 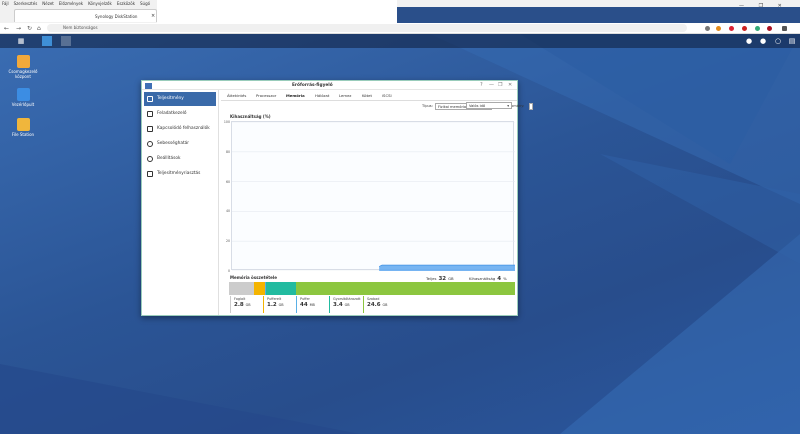 What do you see at coordinates (66, 41) in the screenshot?
I see `resource-monitor-taskbar-icon` at bounding box center [66, 41].